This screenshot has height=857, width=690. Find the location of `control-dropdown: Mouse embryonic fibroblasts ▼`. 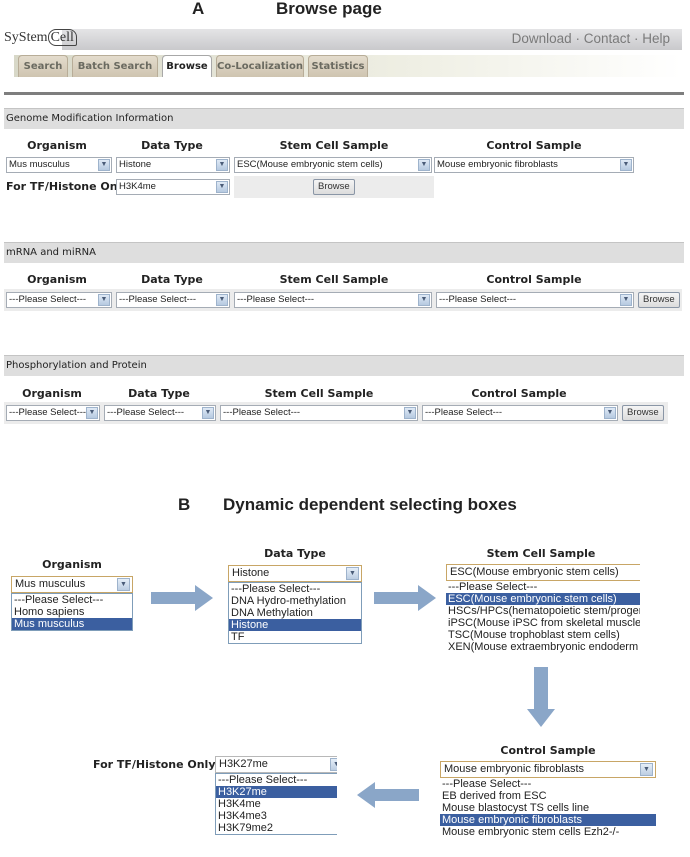

control-dropdown: Mouse embryonic fibroblasts ▼ is located at coordinates (548, 769).